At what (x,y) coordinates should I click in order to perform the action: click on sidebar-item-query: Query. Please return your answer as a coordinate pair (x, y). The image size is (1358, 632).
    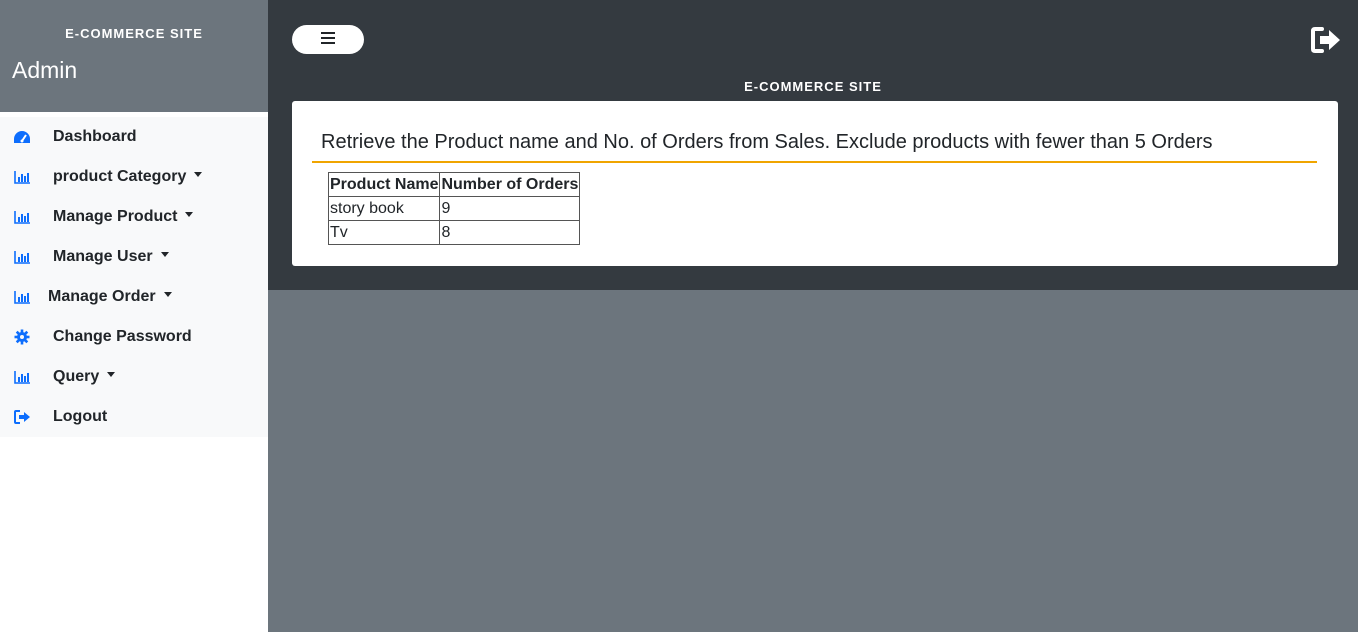
    Looking at the image, I should click on (134, 377).